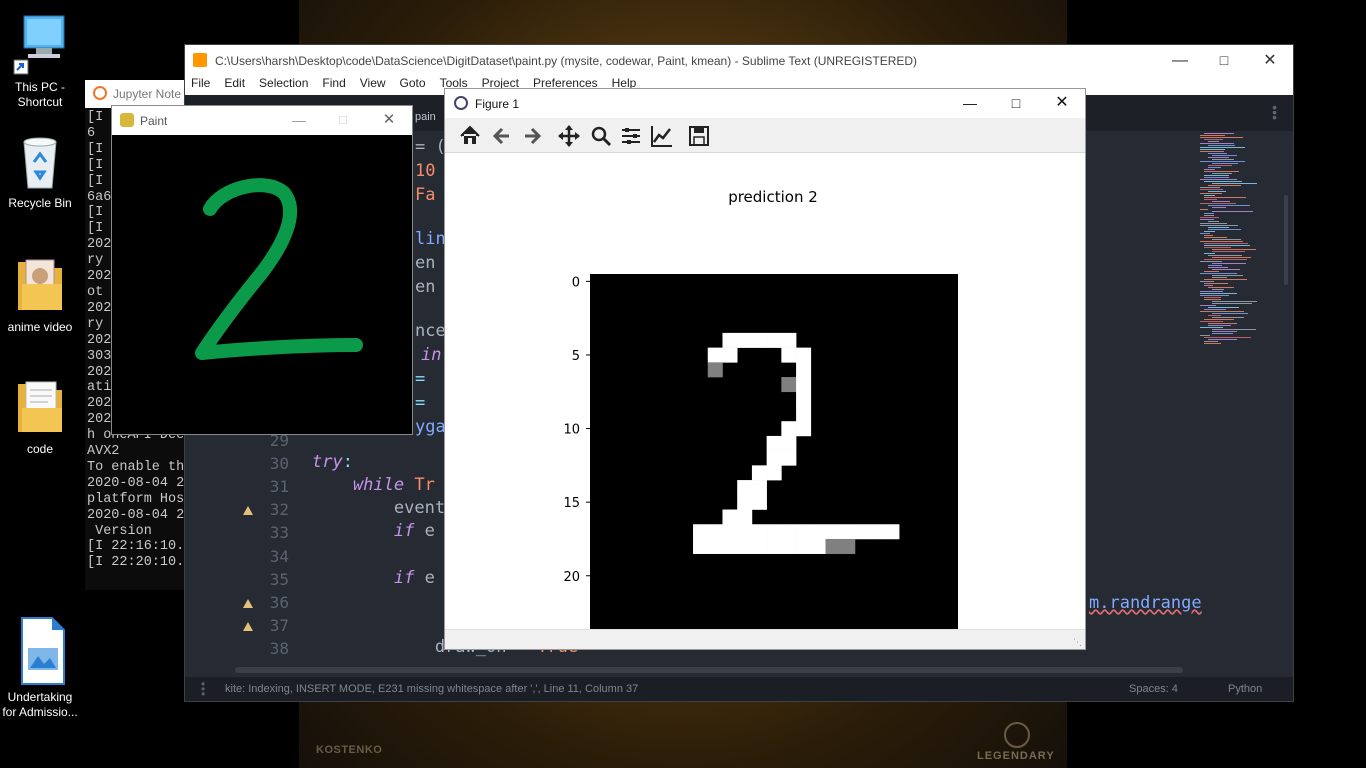 This screenshot has width=1366, height=768. Describe the element at coordinates (40, 61) in the screenshot. I see `desktop-icon-this-pc: This PC - Shortcut` at that location.